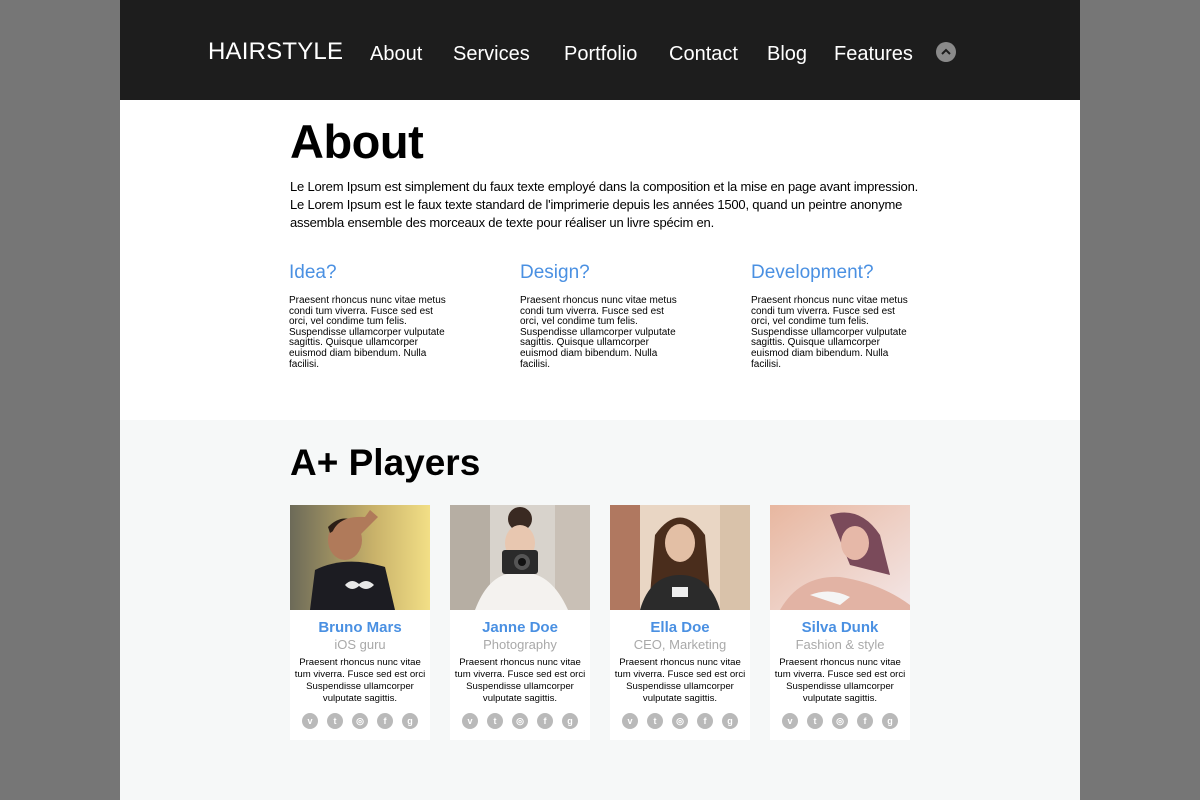  Describe the element at coordinates (520, 628) in the screenshot. I see `player-name: Janne Doe` at that location.